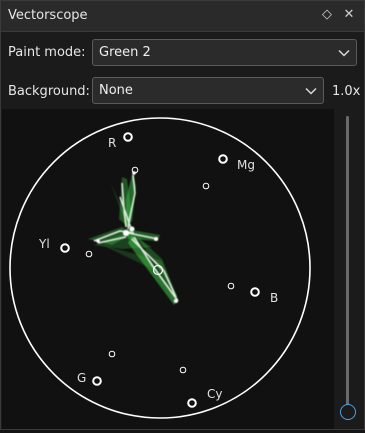  I want to click on title-bar: Vectorscope ◇ ✕, so click(182, 16).